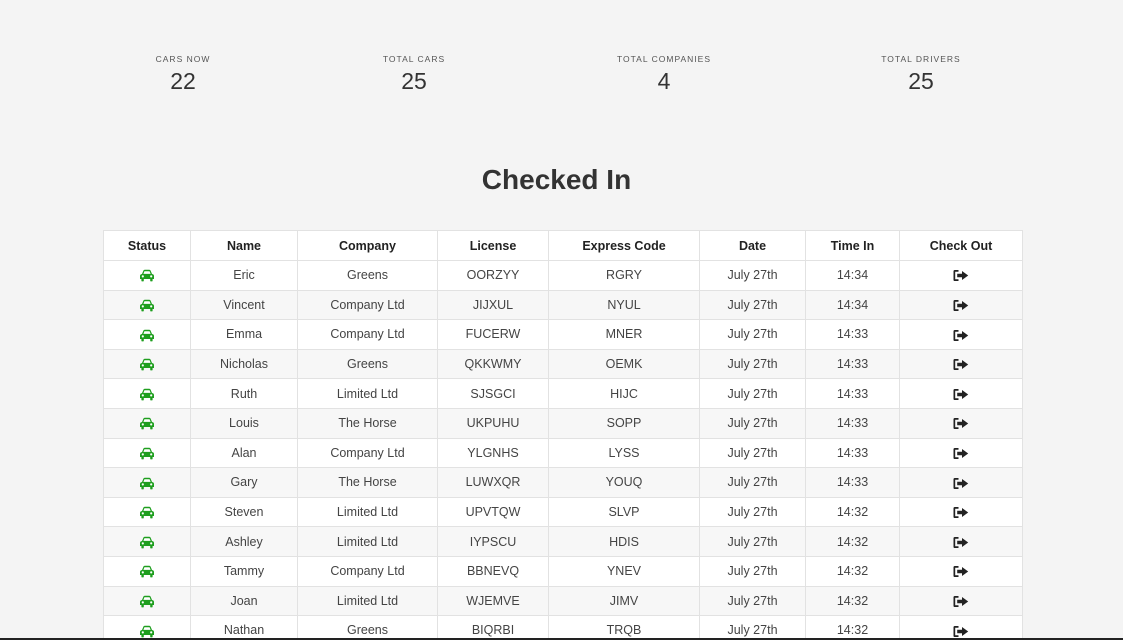  I want to click on company-cell: Limited Ltd, so click(367, 393).